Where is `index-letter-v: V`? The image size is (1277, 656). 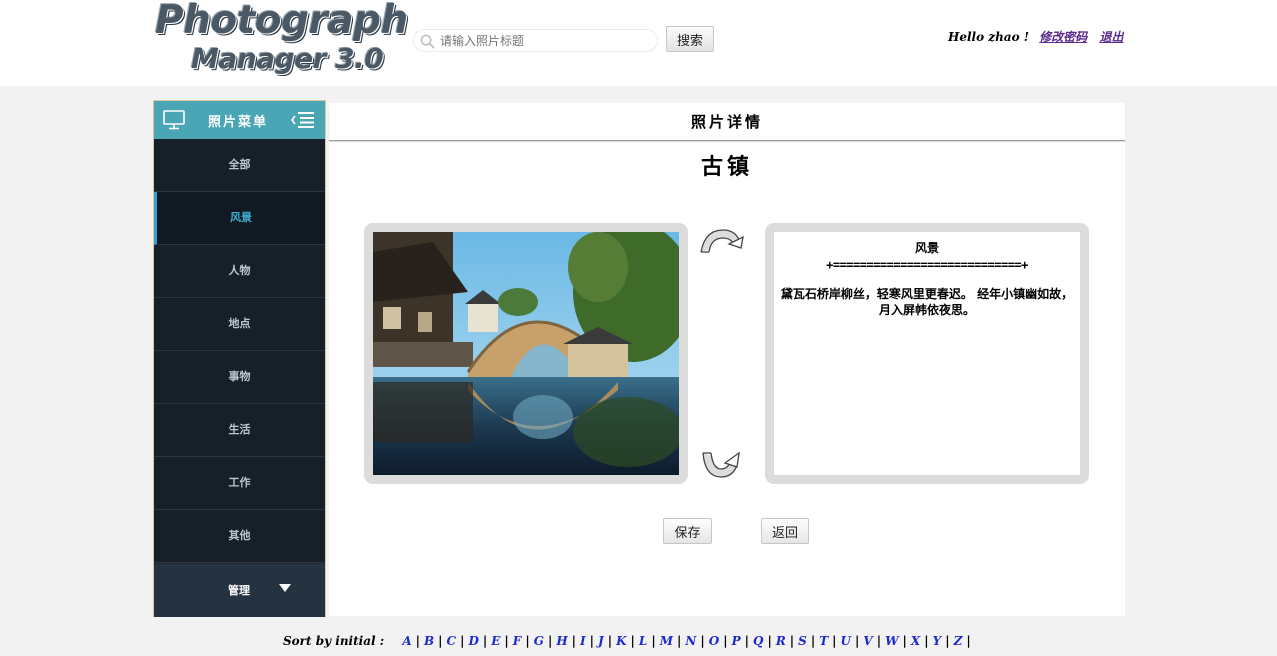 index-letter-v: V is located at coordinates (867, 641).